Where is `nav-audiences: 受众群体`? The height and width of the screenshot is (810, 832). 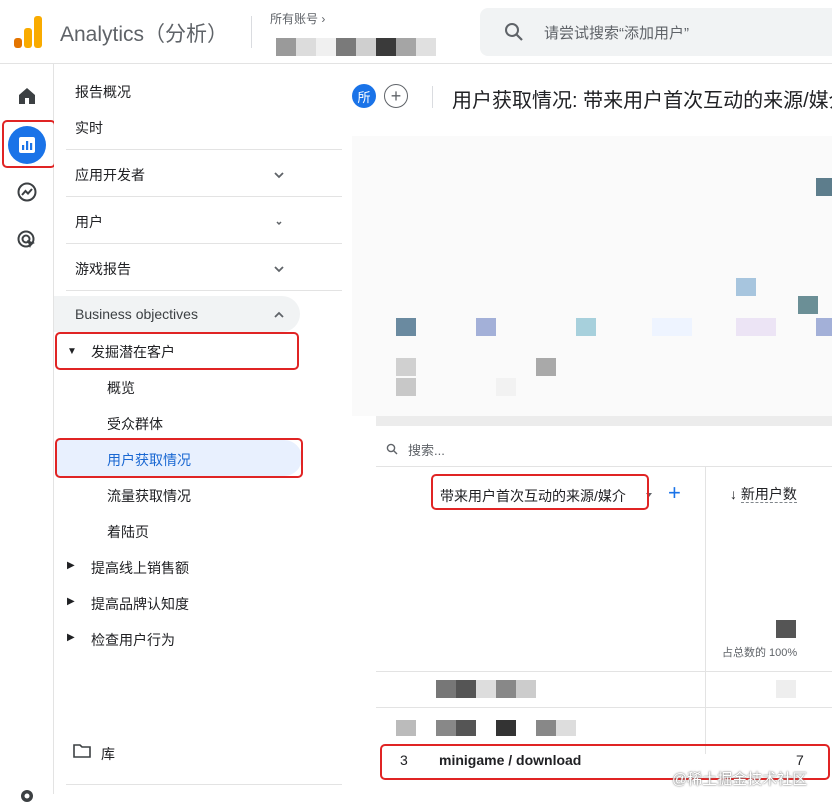
nav-audiences: 受众群体 is located at coordinates (135, 424).